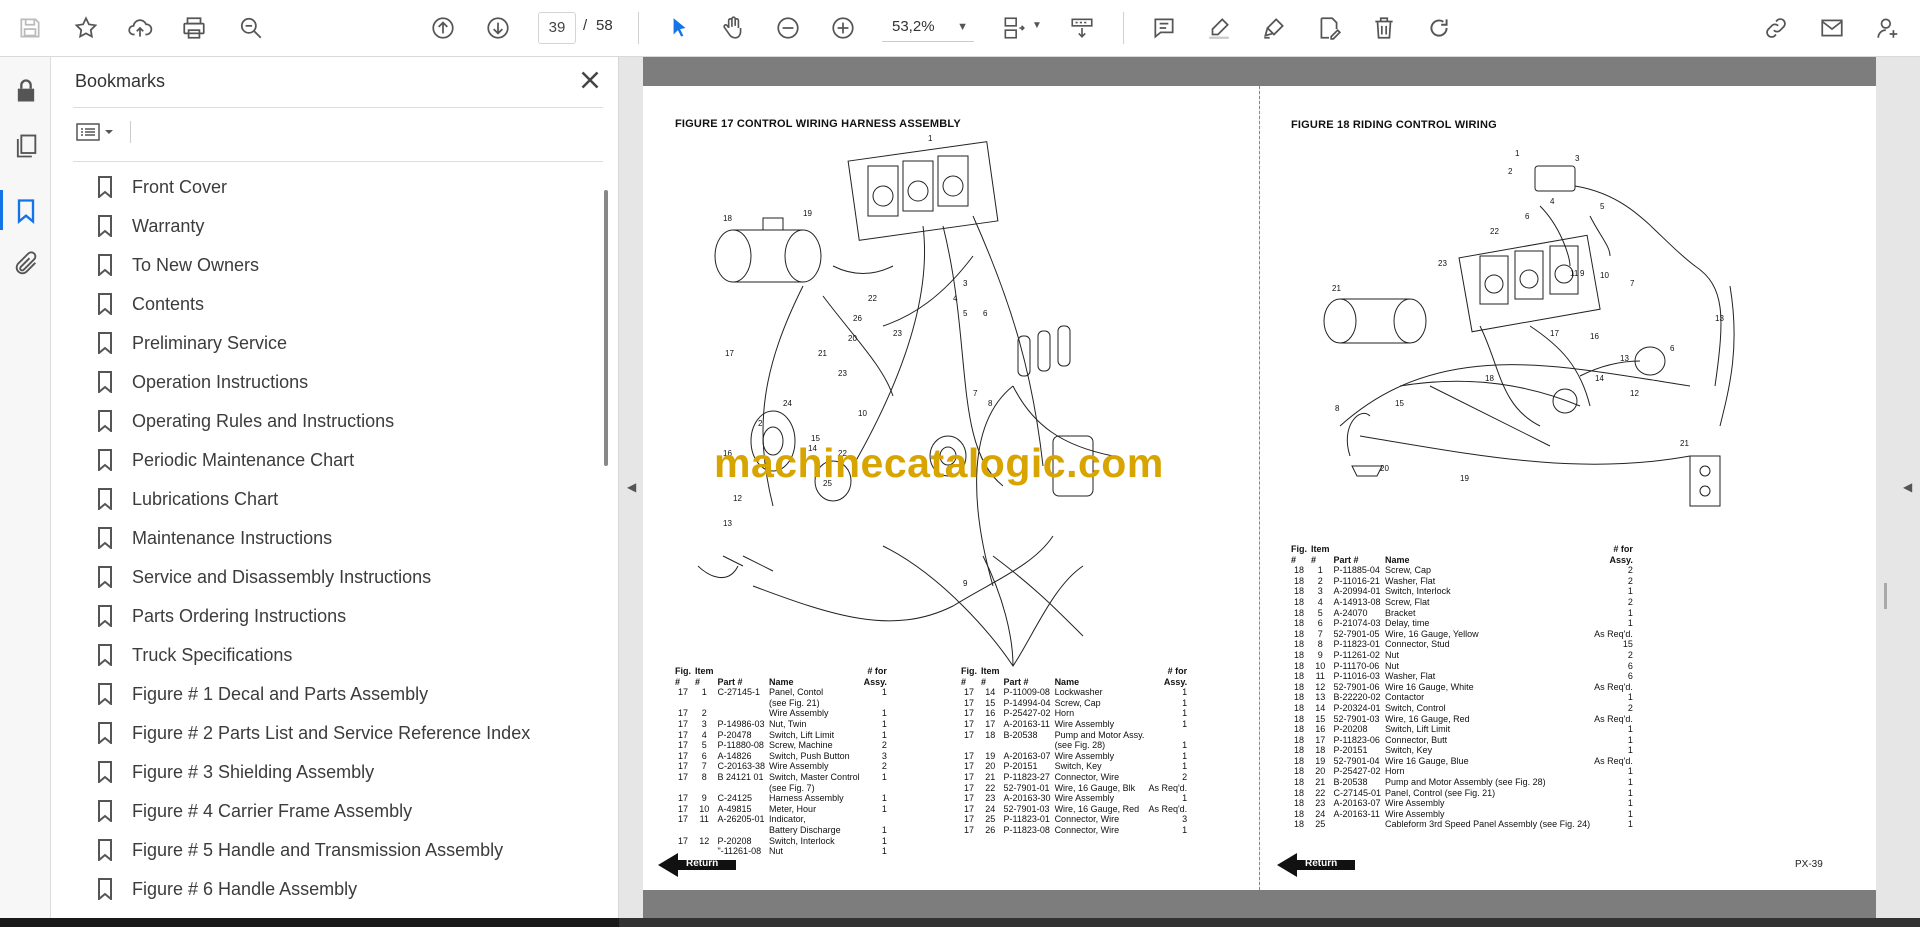 The height and width of the screenshot is (927, 1920). I want to click on bookmark-item: Periodic Maintenance Chart, so click(225, 460).